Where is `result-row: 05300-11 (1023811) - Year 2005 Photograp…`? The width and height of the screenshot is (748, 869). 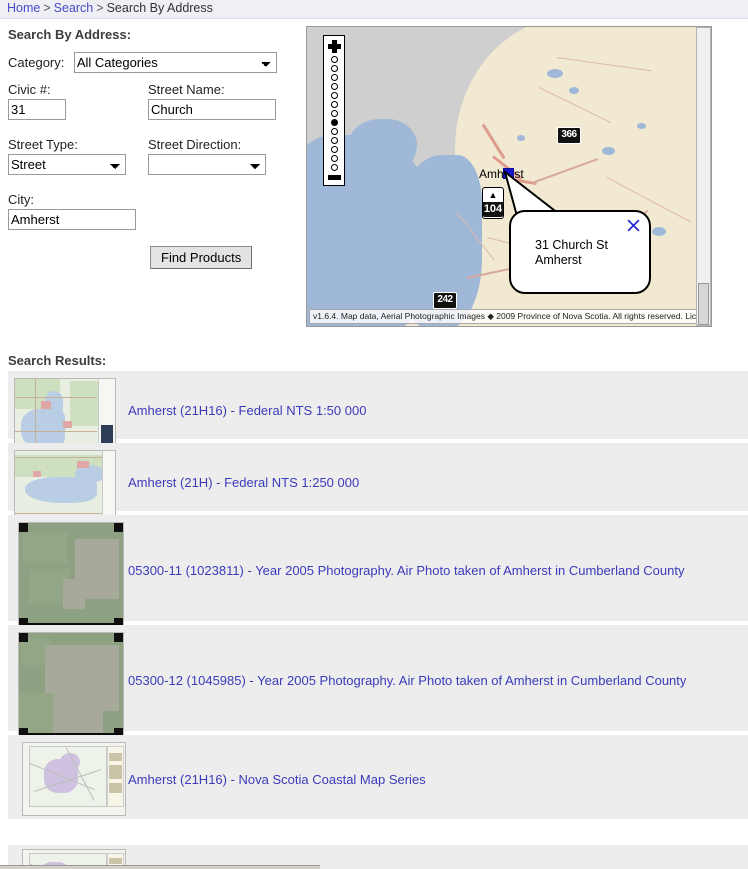 result-row: 05300-11 (1023811) - Year 2005 Photograp… is located at coordinates (378, 571).